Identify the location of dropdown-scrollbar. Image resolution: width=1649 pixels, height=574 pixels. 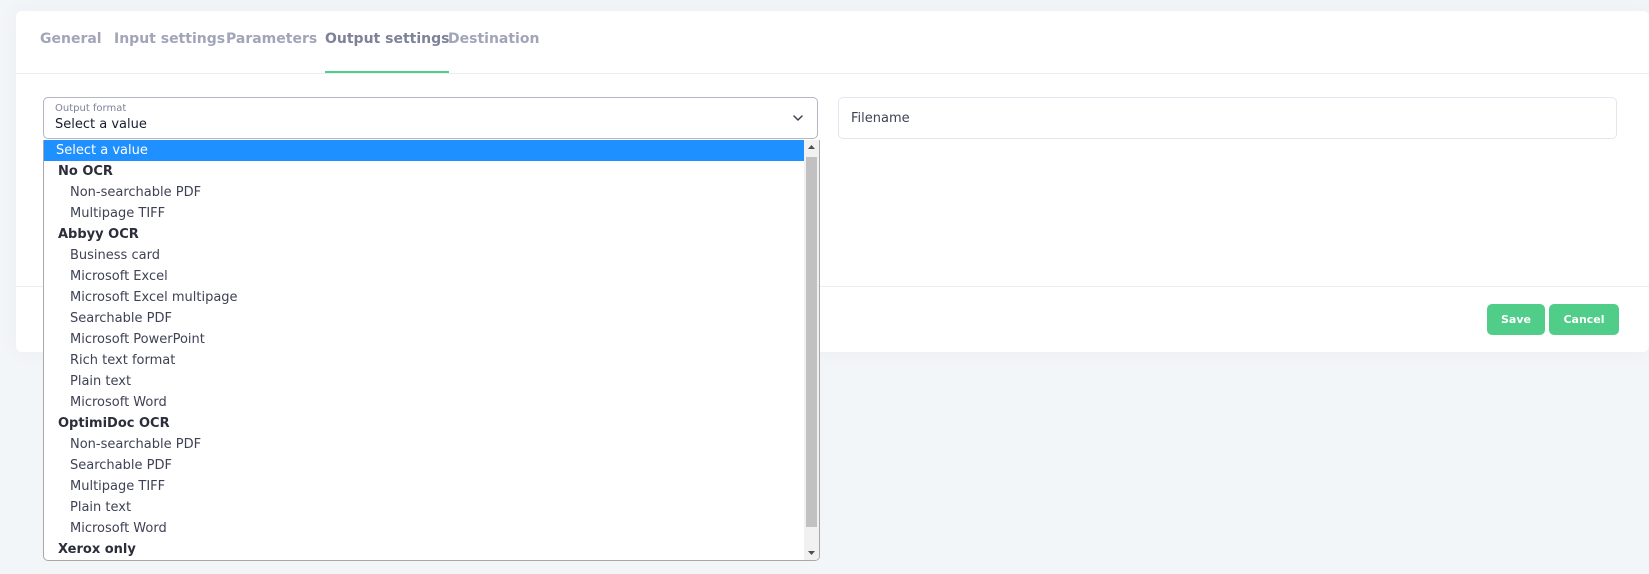
(811, 350).